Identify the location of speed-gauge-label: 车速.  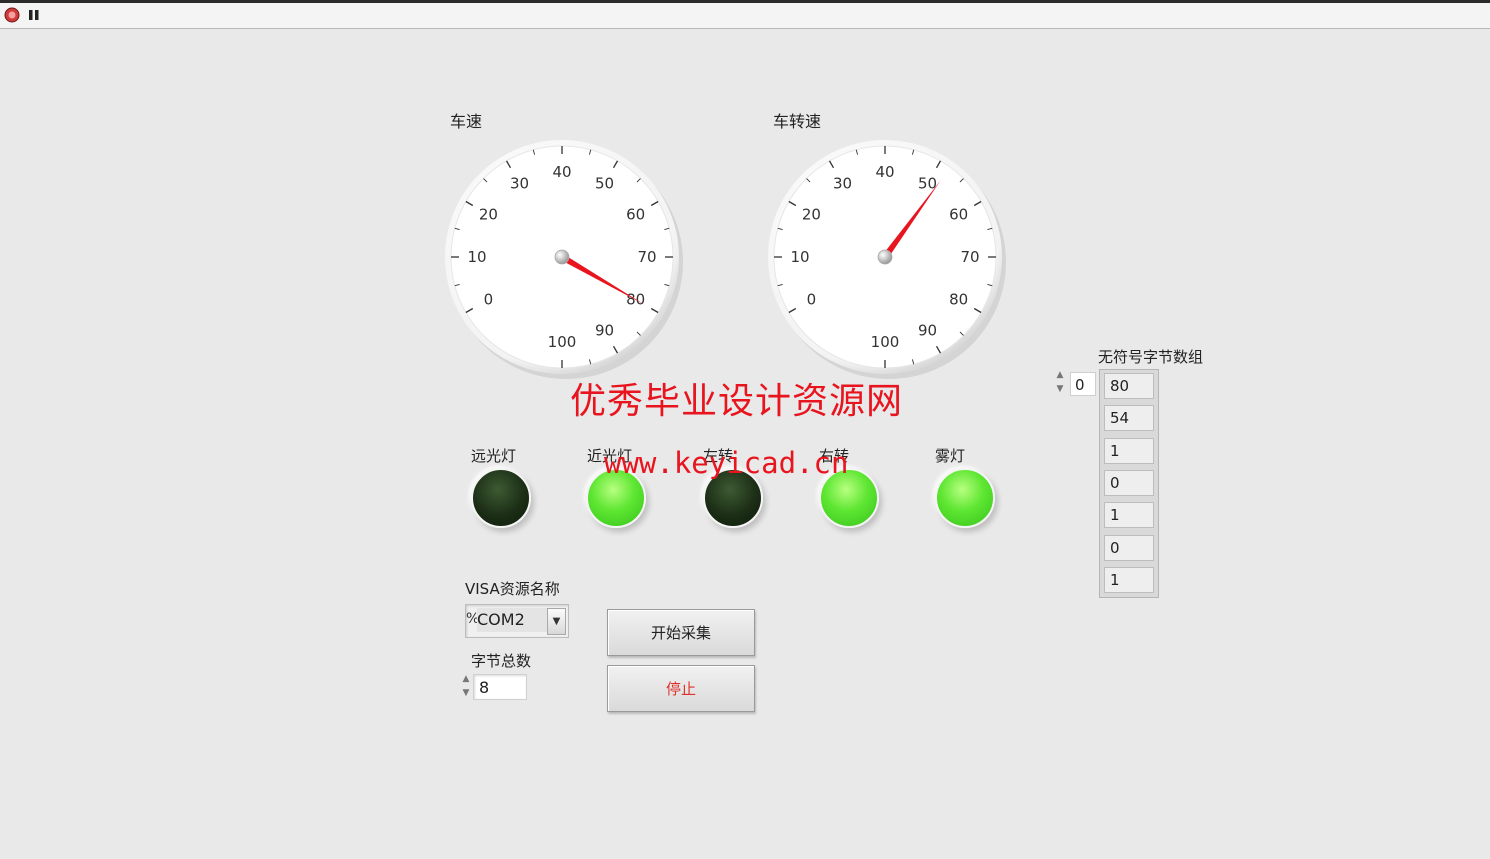
(466, 121).